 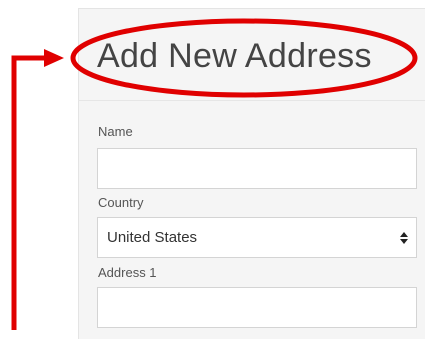 I want to click on pointer-line, so click(x=28, y=192).